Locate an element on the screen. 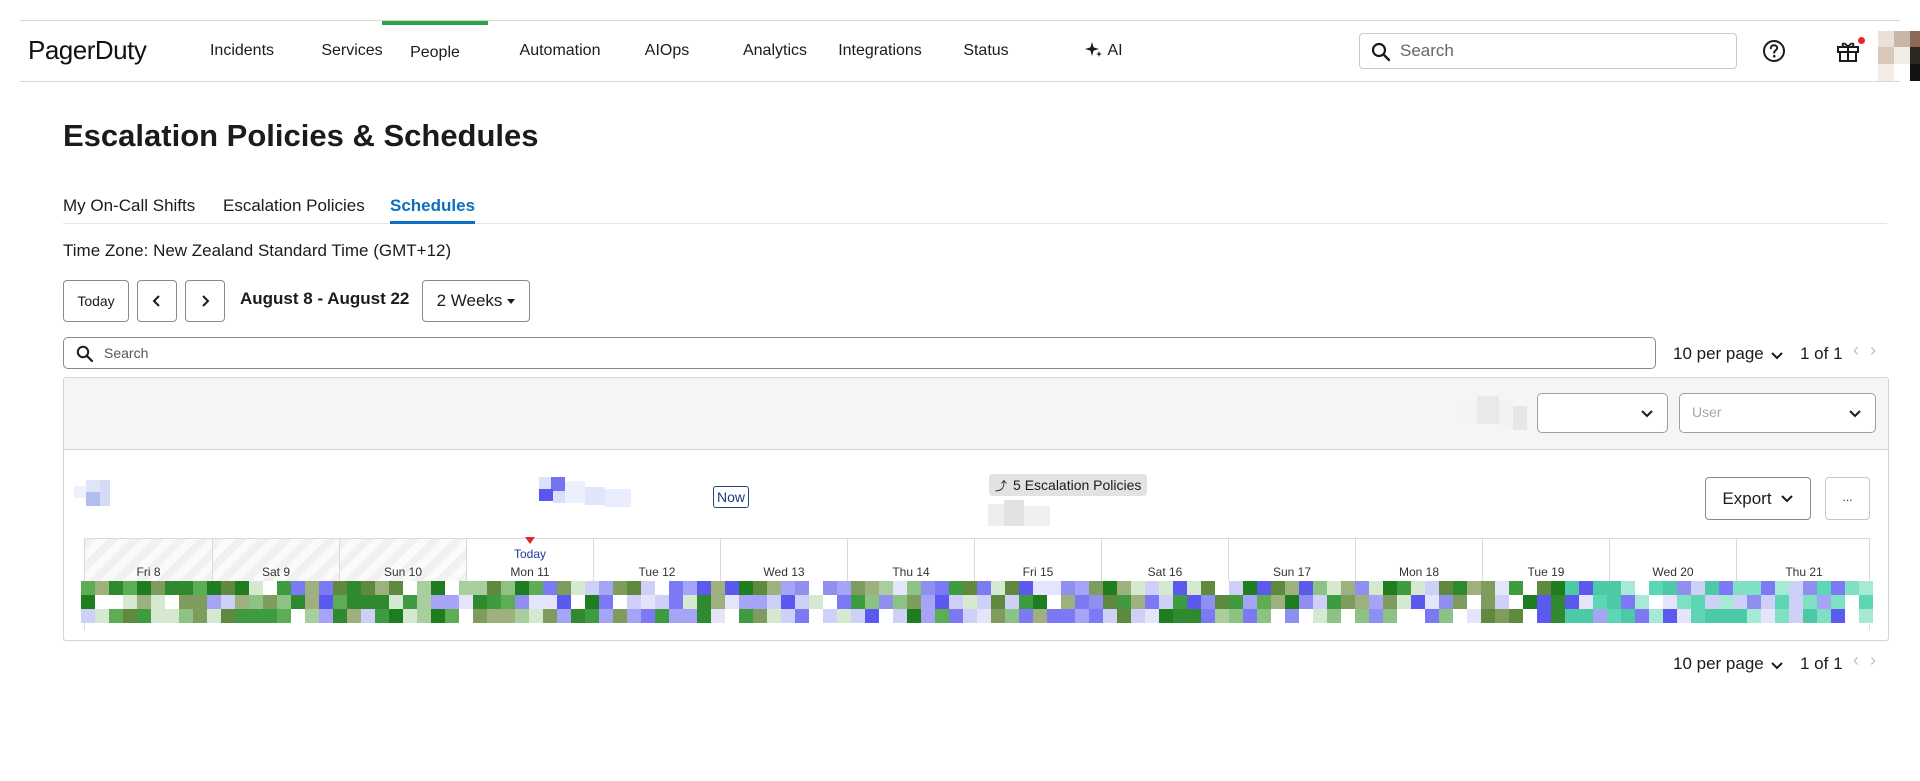 The width and height of the screenshot is (1920, 781). page-title: Escalation Policies & Schedules is located at coordinates (301, 135).